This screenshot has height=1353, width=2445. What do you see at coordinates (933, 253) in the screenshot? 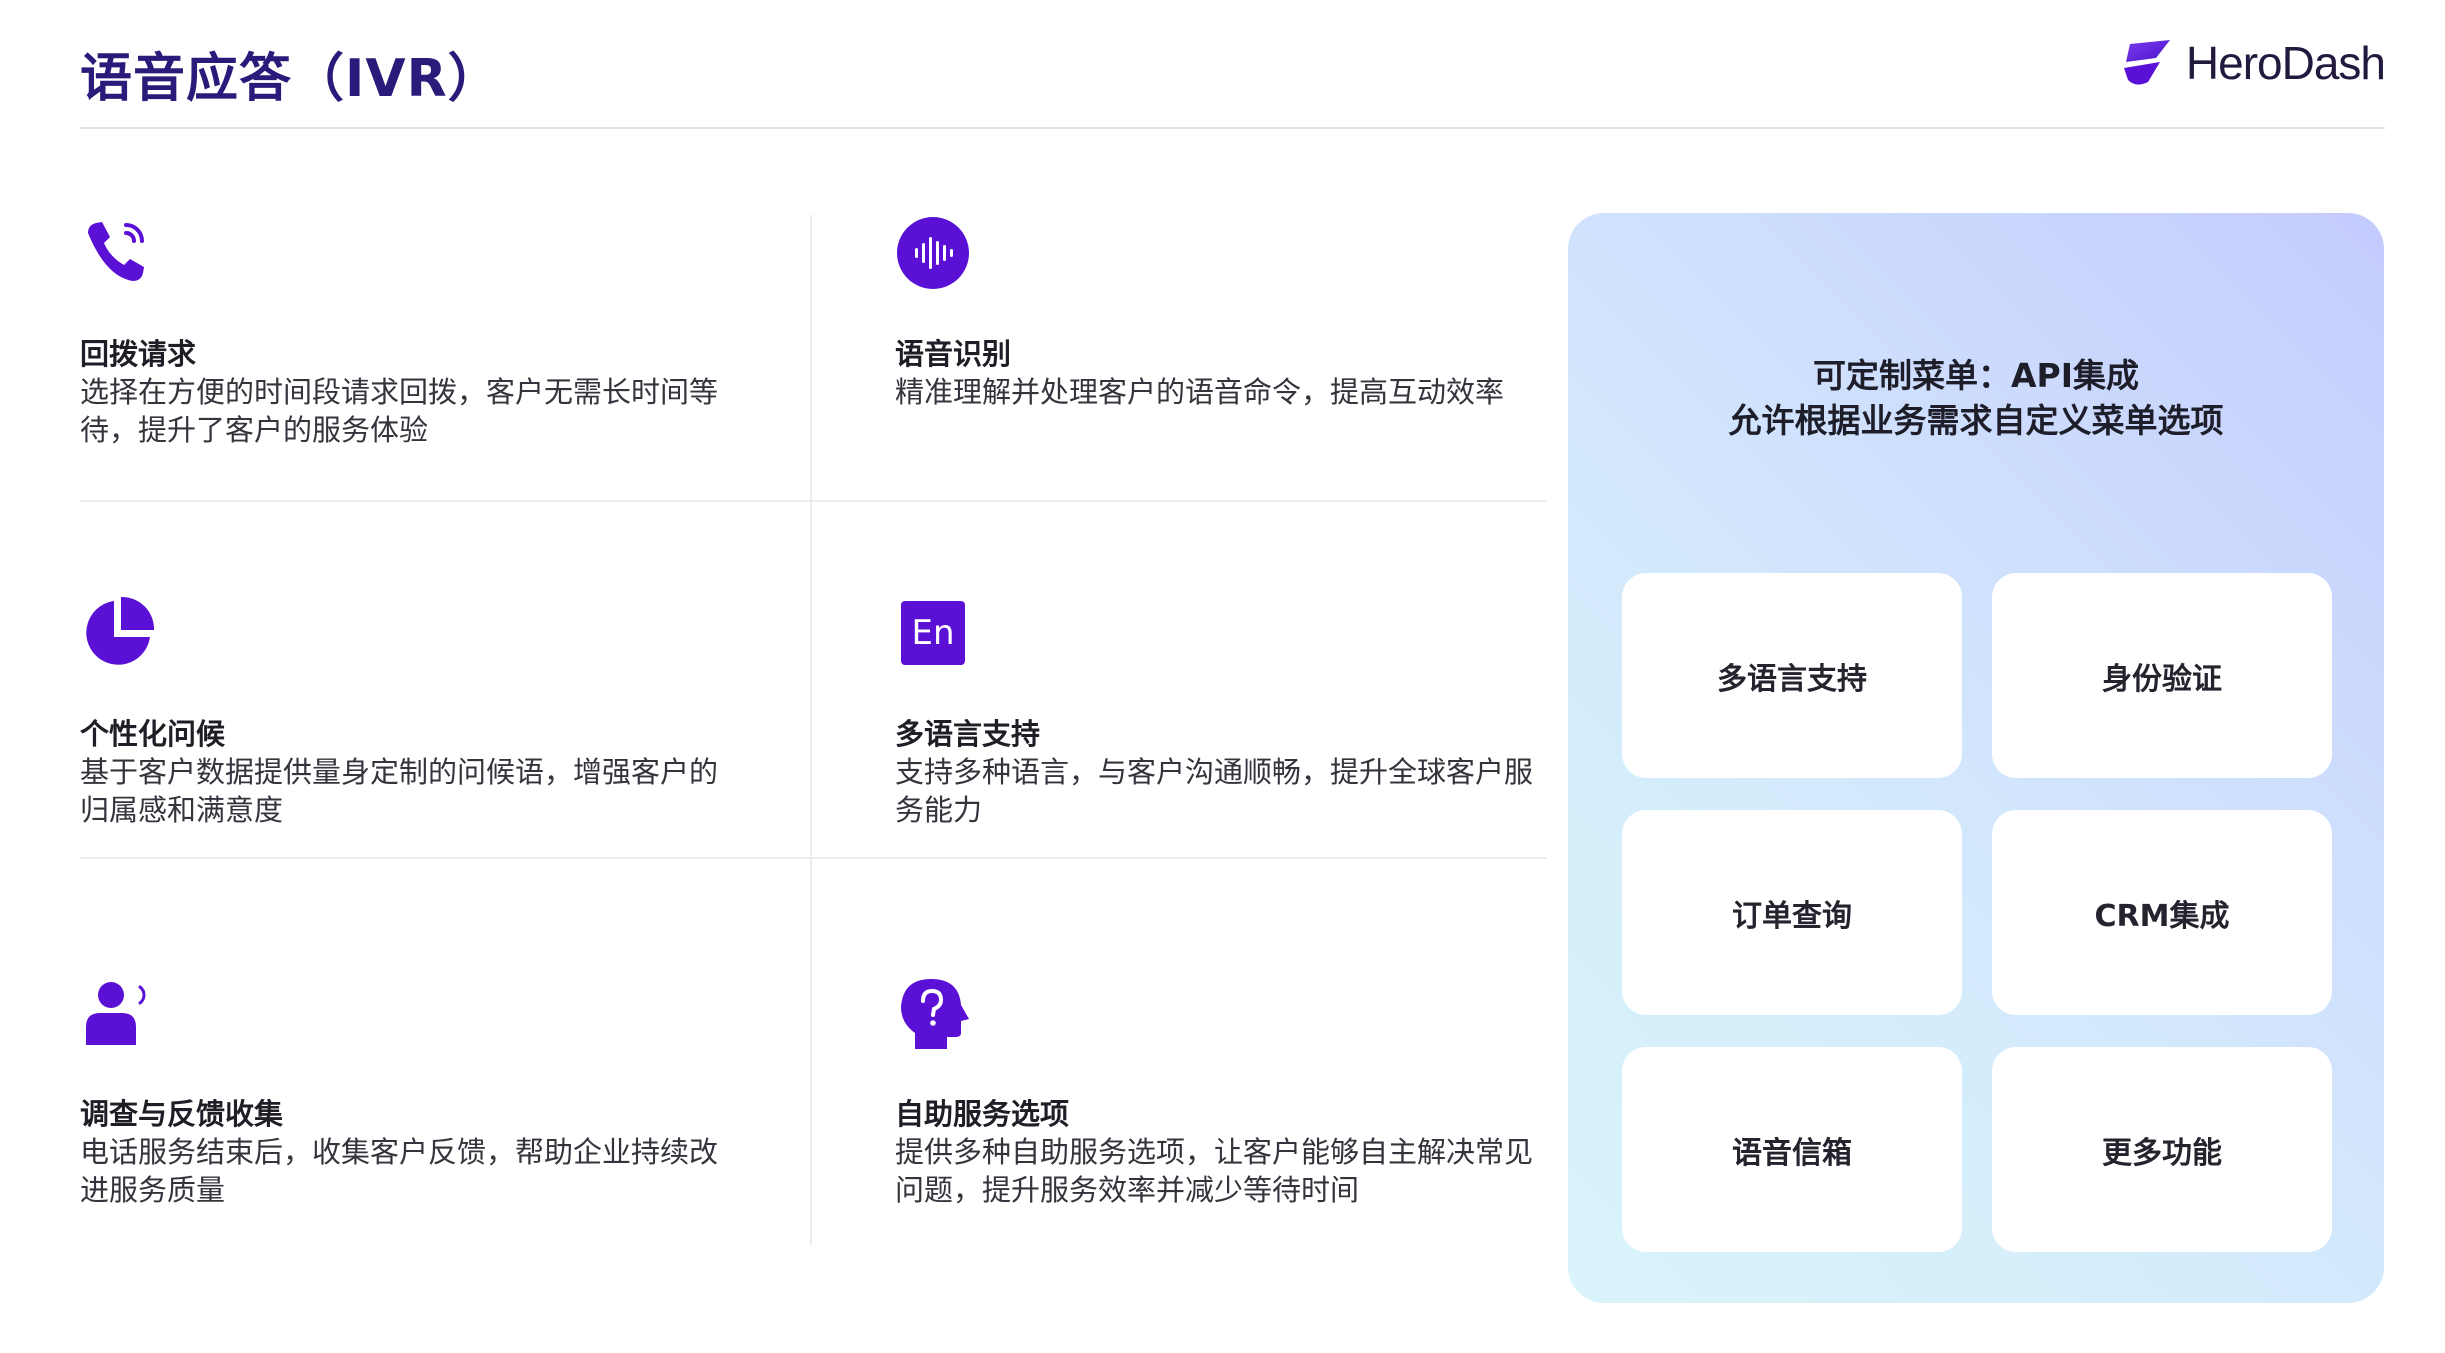
I see `voice-waveform-icon` at bounding box center [933, 253].